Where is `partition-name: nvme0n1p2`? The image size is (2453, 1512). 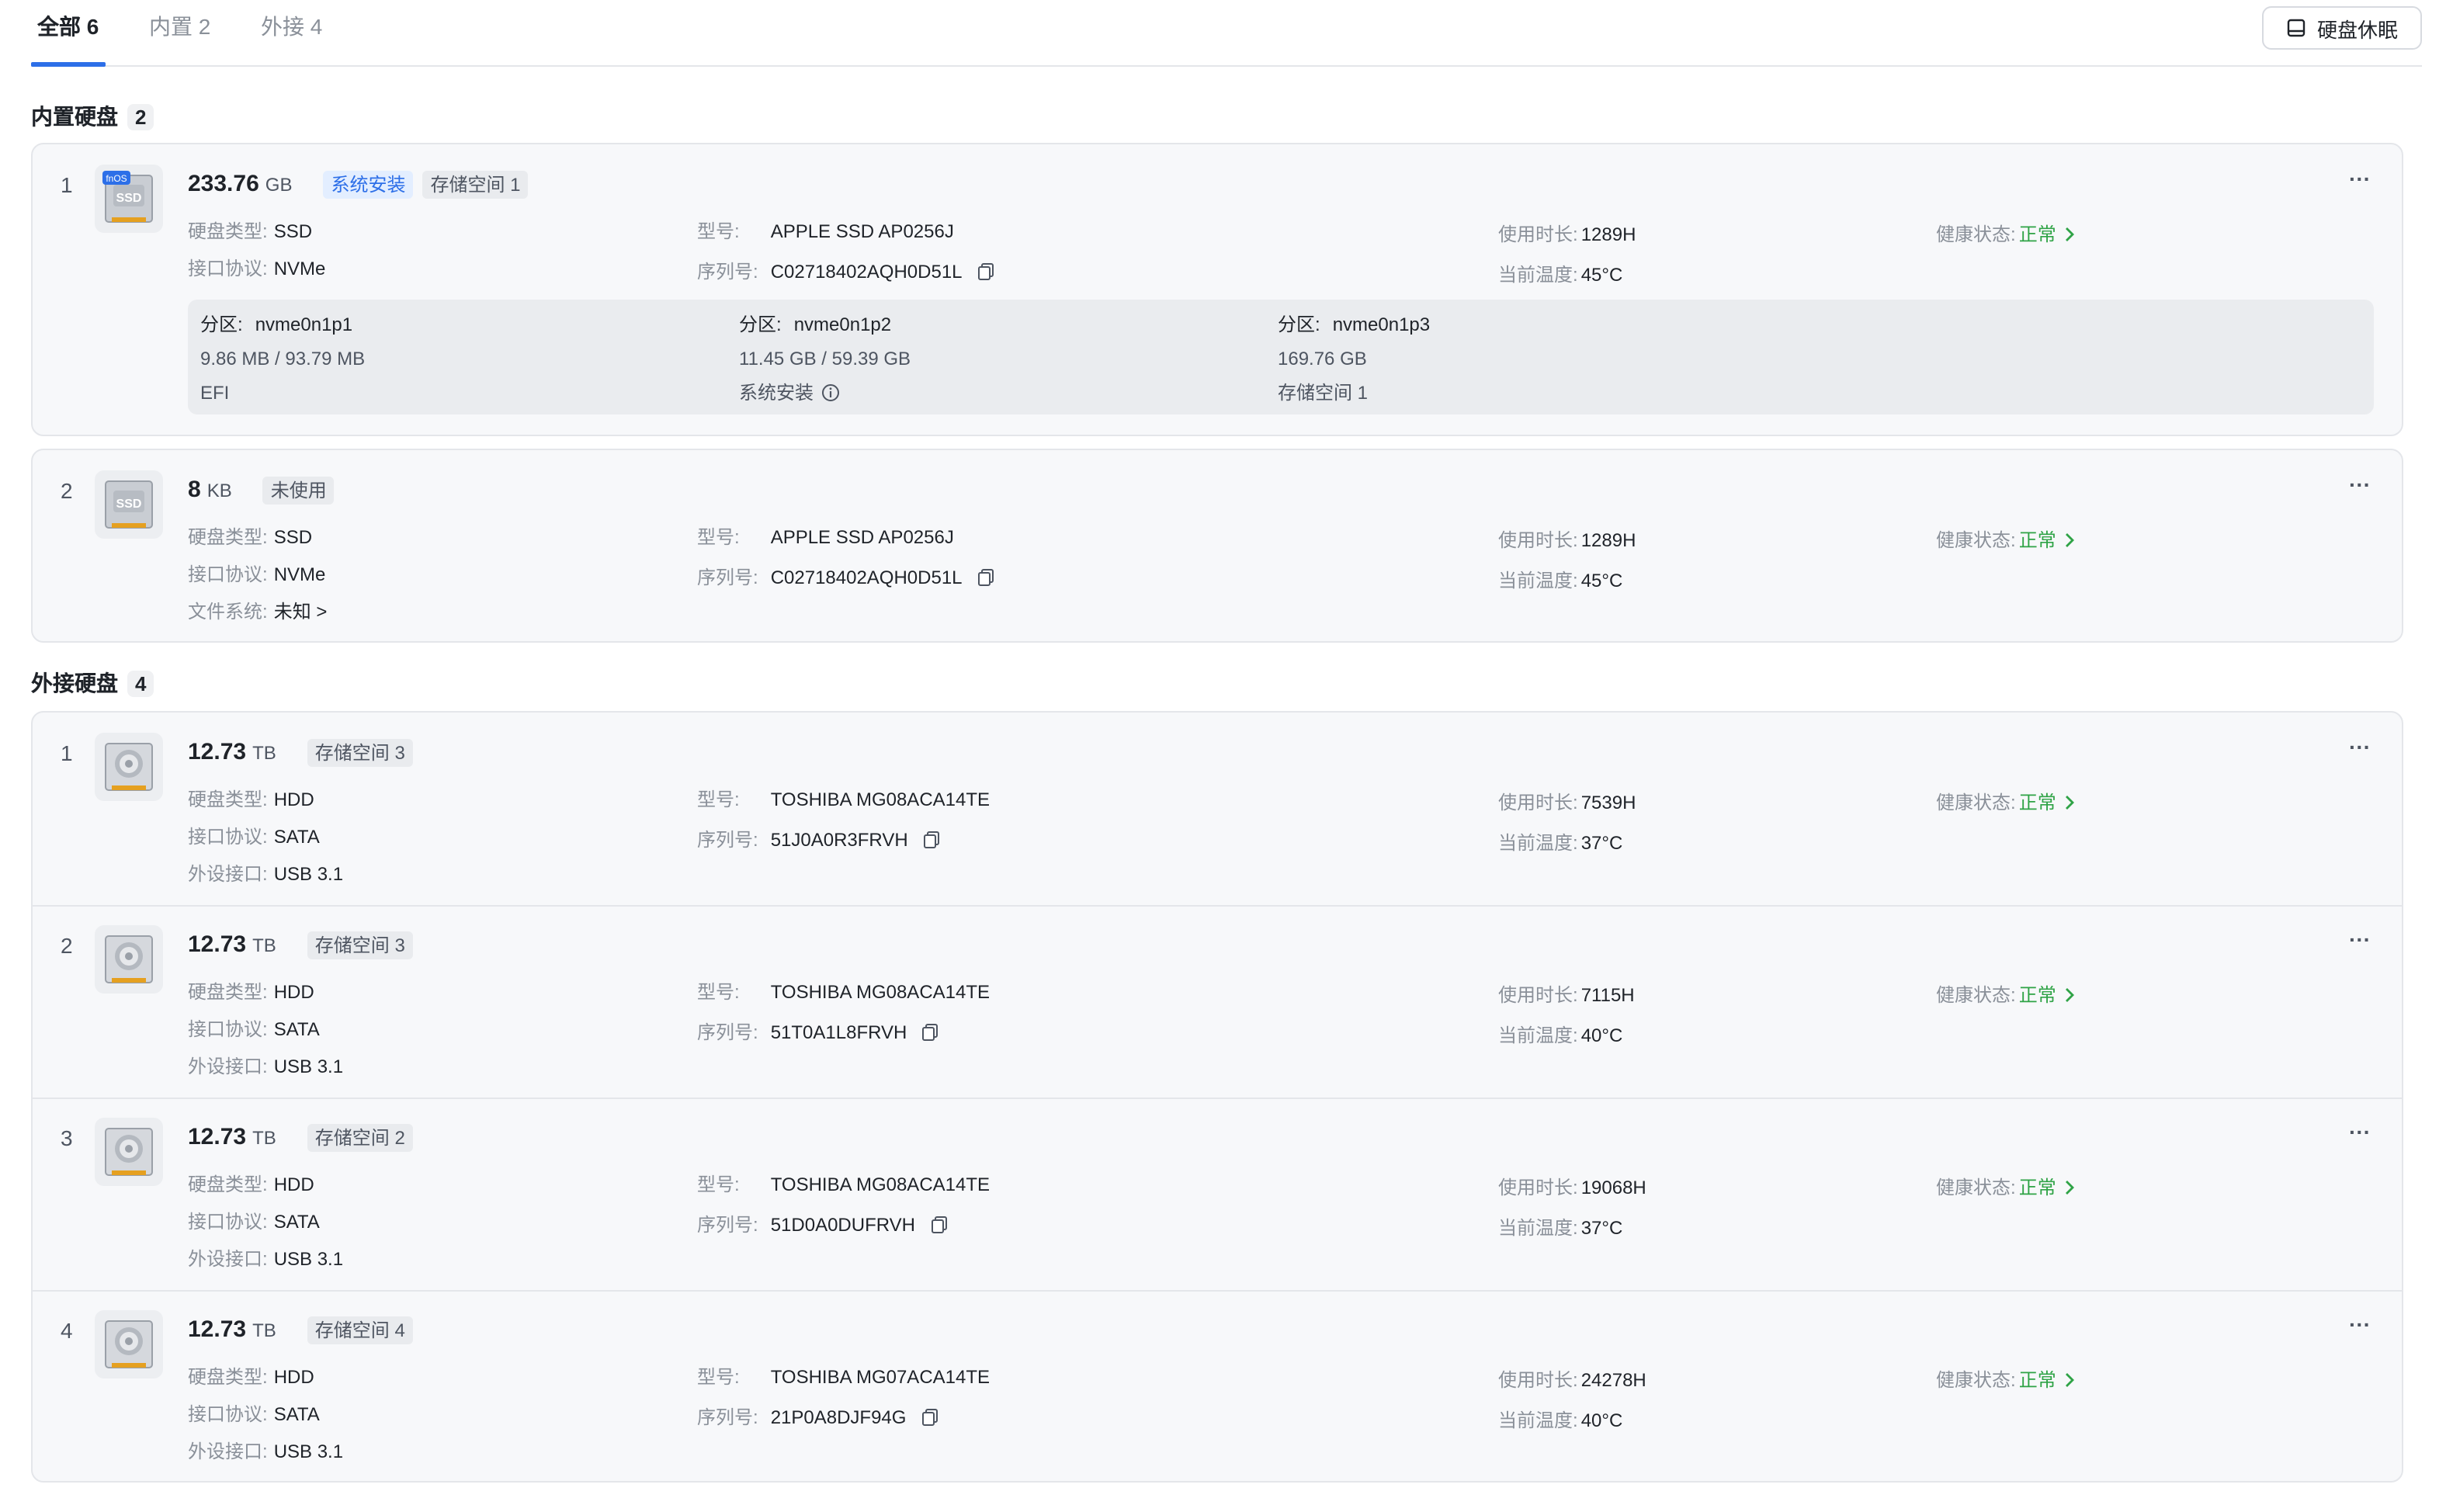
partition-name: nvme0n1p2 is located at coordinates (843, 324).